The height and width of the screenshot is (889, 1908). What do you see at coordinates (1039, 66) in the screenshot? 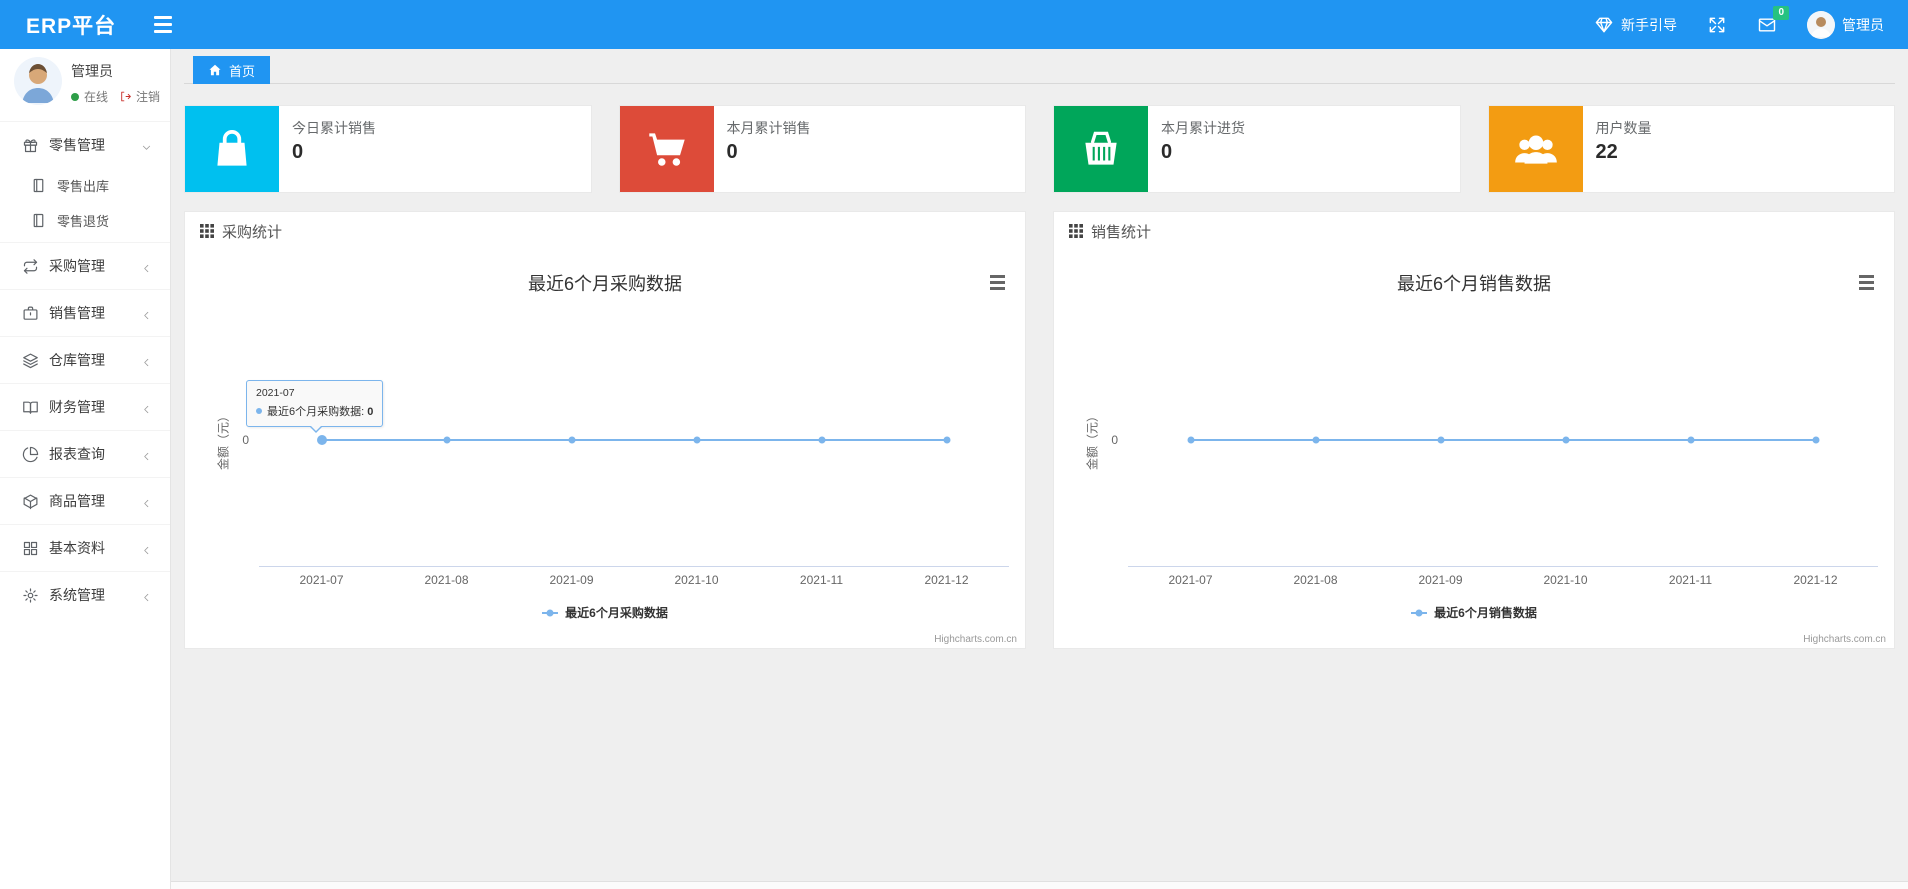
I see `tab-strip: 首页` at bounding box center [1039, 66].